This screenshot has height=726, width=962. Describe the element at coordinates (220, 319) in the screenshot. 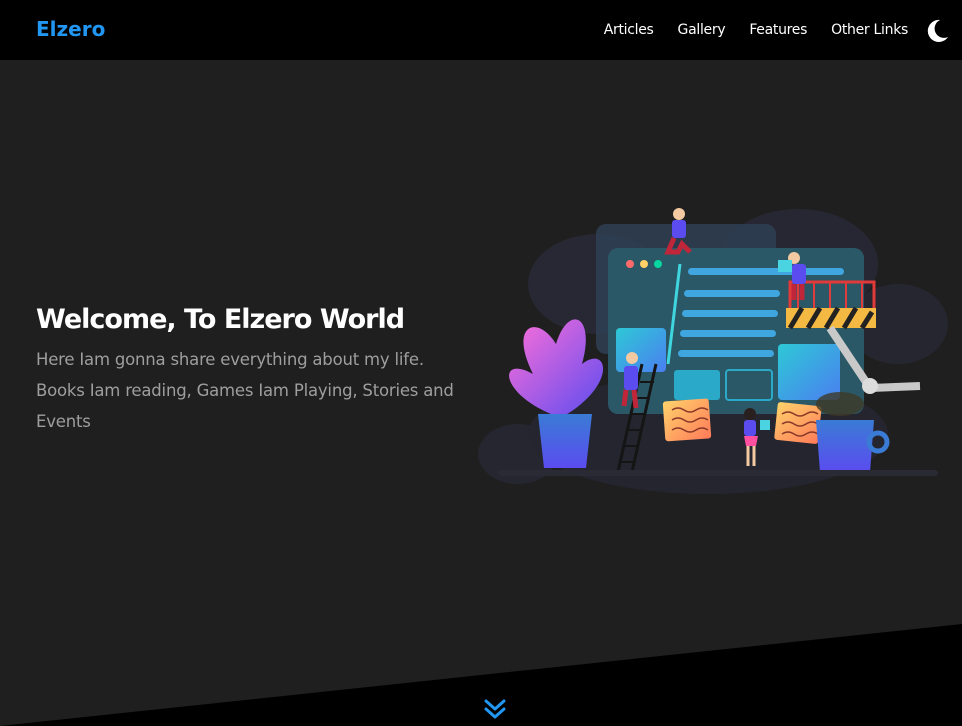

I see `hero-title: Welcome, To Elzero World` at that location.